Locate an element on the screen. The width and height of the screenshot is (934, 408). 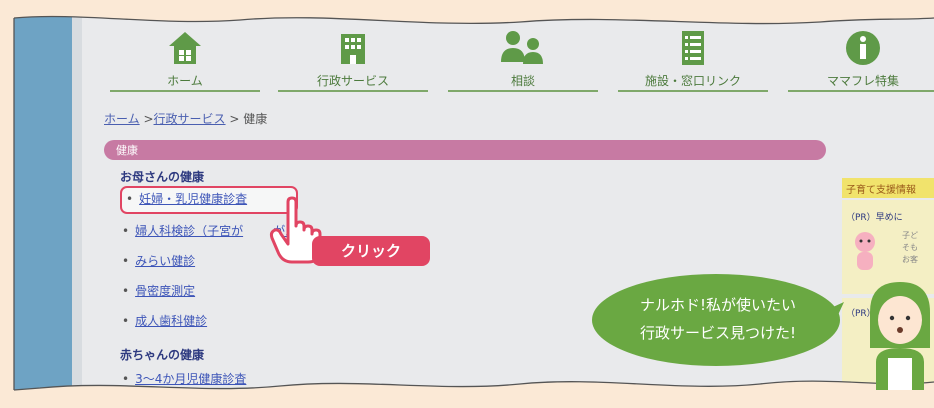
bubble-line-2: 行政サービス見つけた! is located at coordinates (717, 333).